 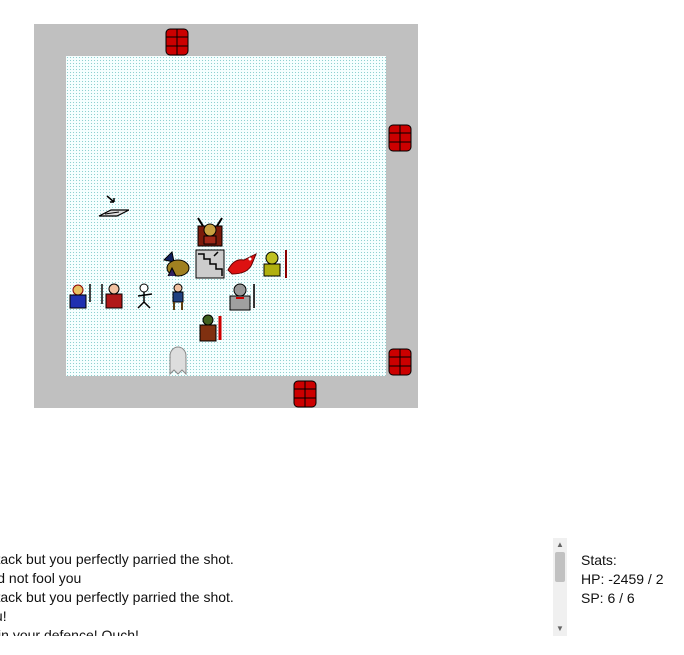 I want to click on ogre-warrior-icon, so click(x=274, y=264).